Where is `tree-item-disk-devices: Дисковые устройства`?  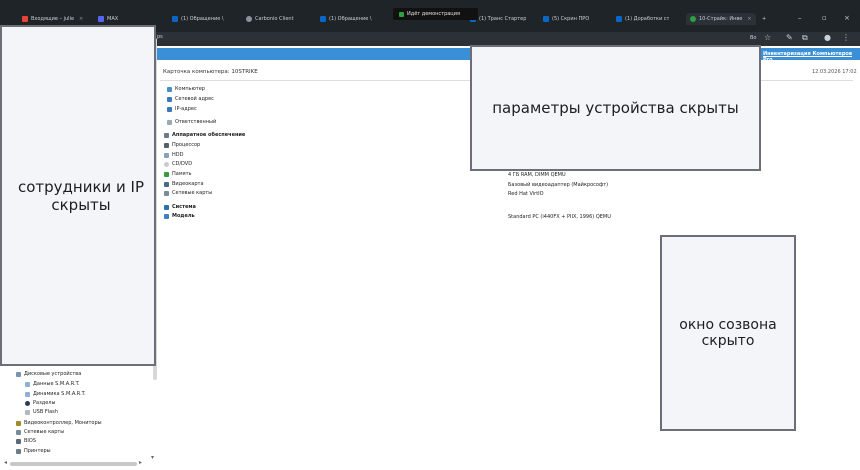 tree-item-disk-devices: Дисковые устройства is located at coordinates (48, 374).